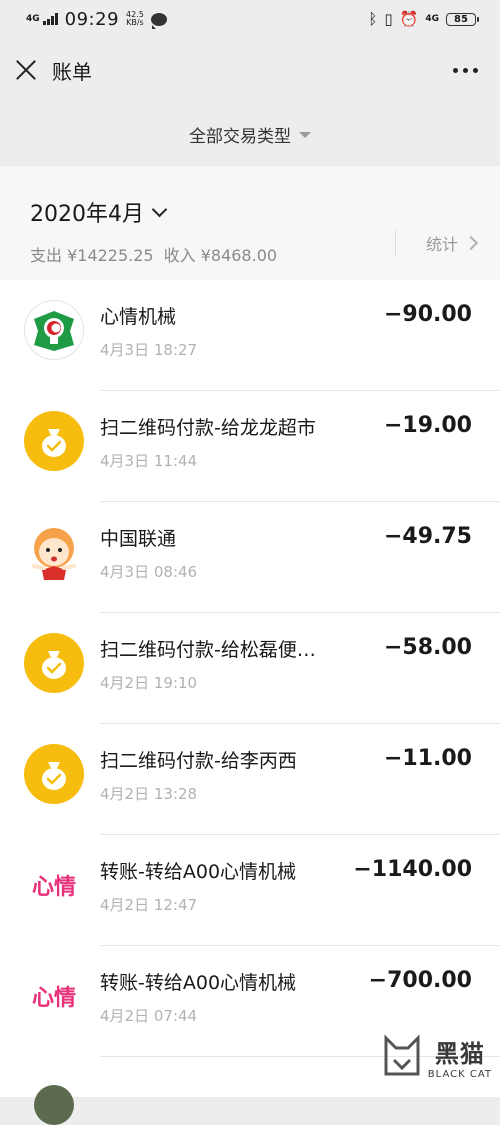 Image resolution: width=500 pixels, height=1125 pixels. What do you see at coordinates (33, 18) in the screenshot?
I see `network-type: 4G` at bounding box center [33, 18].